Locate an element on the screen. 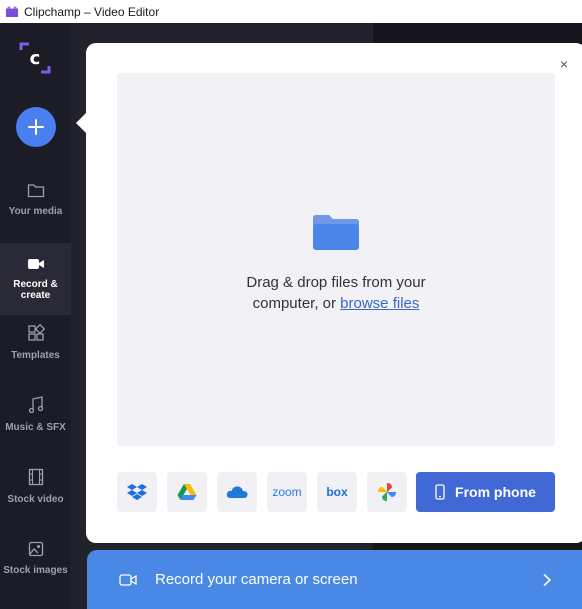 The width and height of the screenshot is (582, 609). sidebar-item-label: Templates is located at coordinates (35, 355).